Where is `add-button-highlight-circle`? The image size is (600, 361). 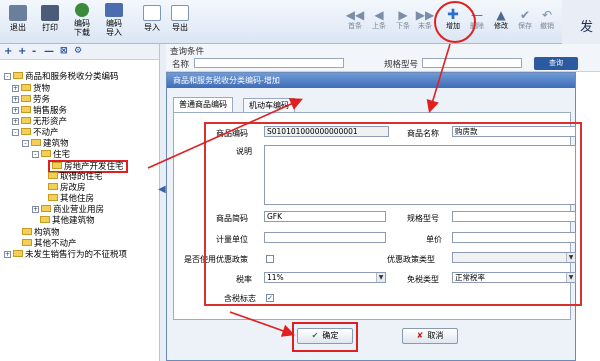 add-button-highlight-circle is located at coordinates (455, 22).